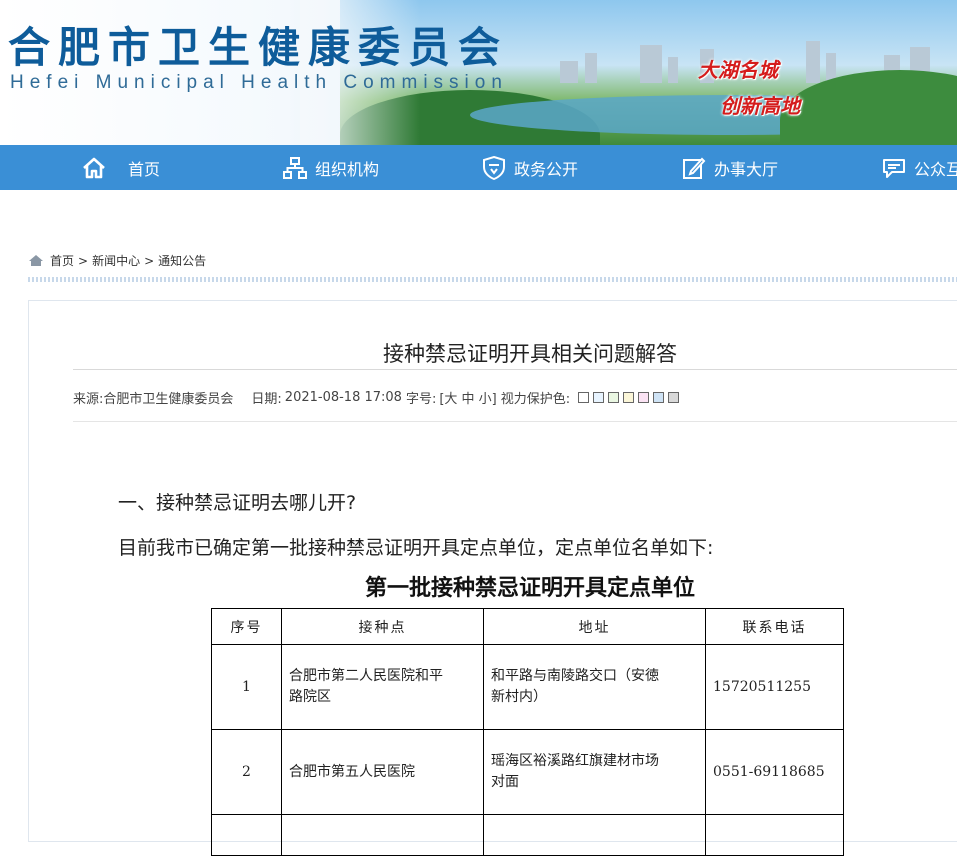 The height and width of the screenshot is (856, 957). Describe the element at coordinates (295, 167) in the screenshot. I see `org-chart-icon` at that location.